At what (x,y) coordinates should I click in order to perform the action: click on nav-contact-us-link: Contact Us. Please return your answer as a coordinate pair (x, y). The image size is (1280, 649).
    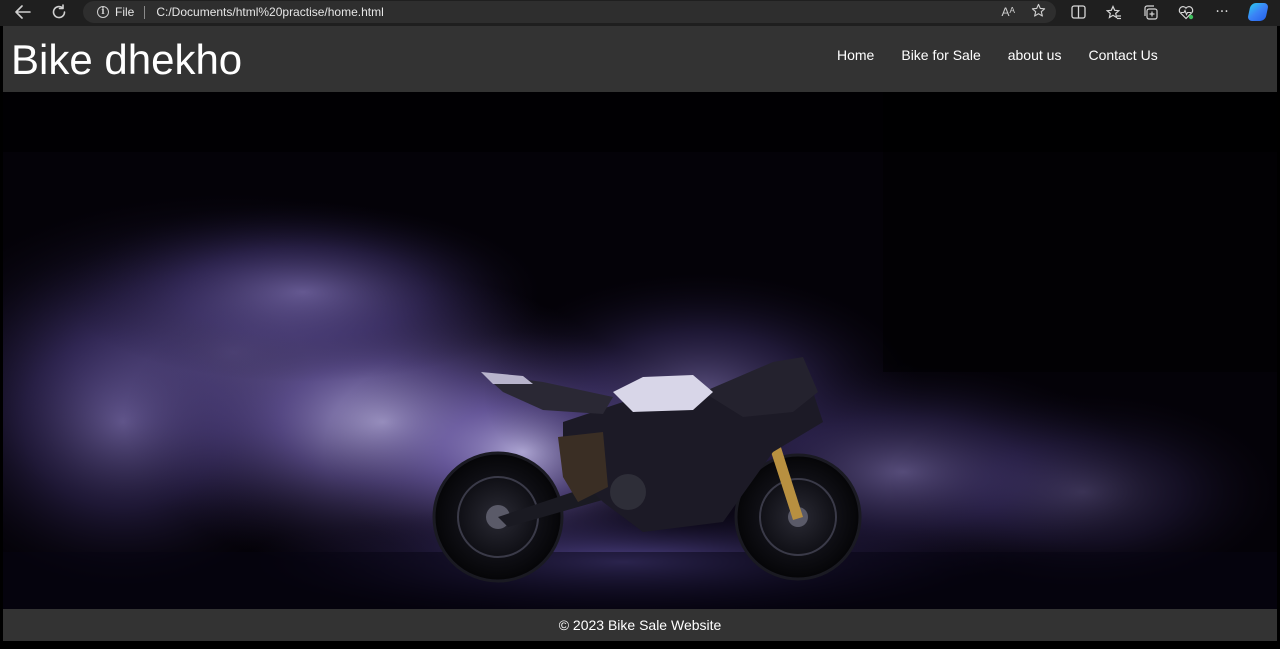
    Looking at the image, I should click on (1122, 55).